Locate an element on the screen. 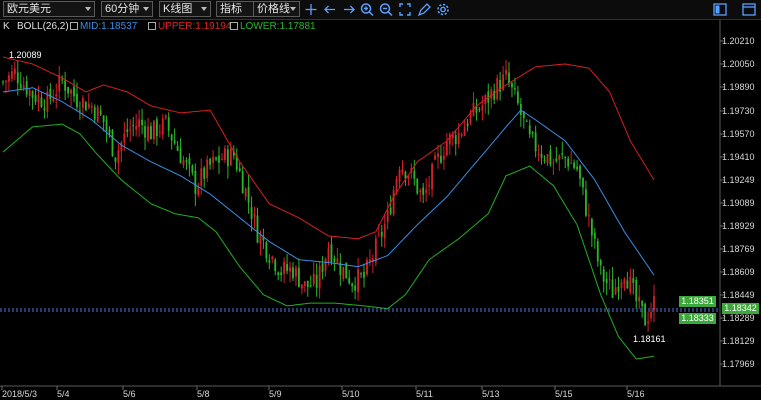 The width and height of the screenshot is (761, 400). crosshair-icon is located at coordinates (311, 9).